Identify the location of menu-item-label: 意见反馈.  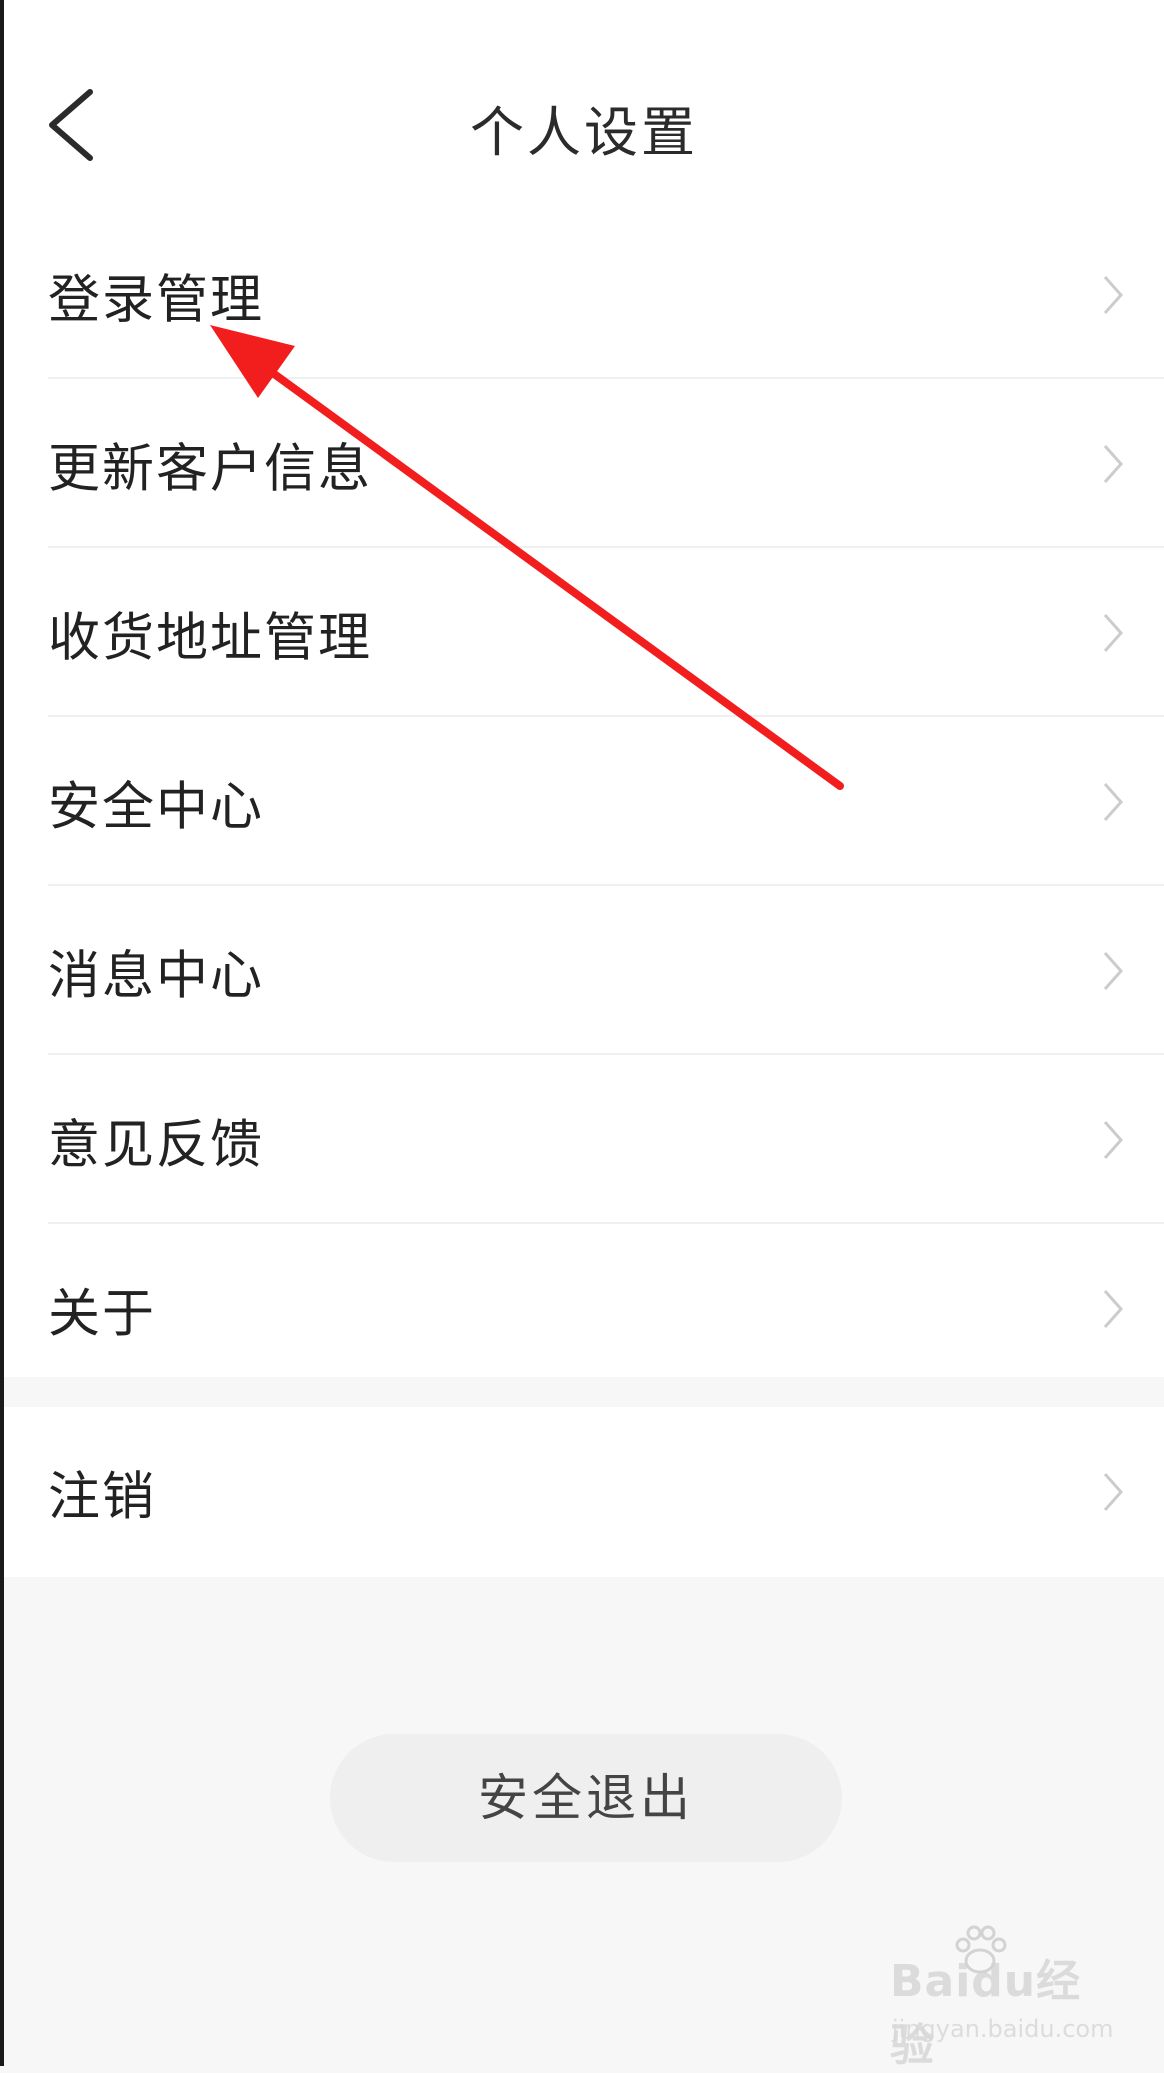
(156, 1145).